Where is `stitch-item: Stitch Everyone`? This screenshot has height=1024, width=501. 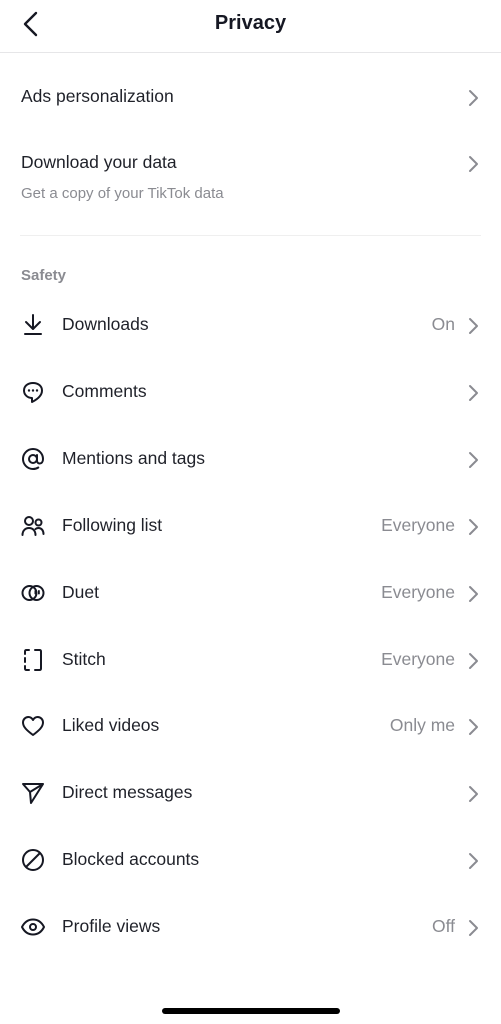
stitch-item: Stitch Everyone is located at coordinates (250, 660).